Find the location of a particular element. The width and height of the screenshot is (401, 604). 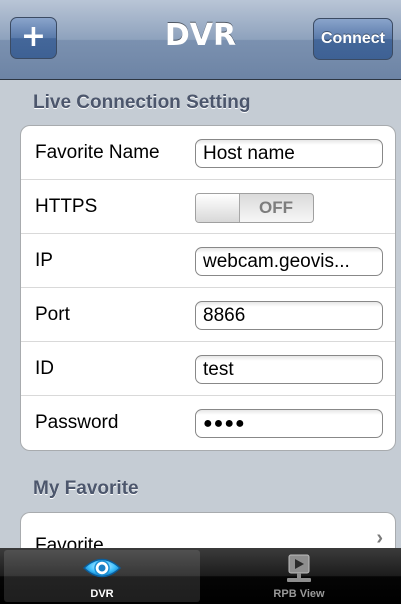

password-row: Password ●●●● is located at coordinates (208, 423).